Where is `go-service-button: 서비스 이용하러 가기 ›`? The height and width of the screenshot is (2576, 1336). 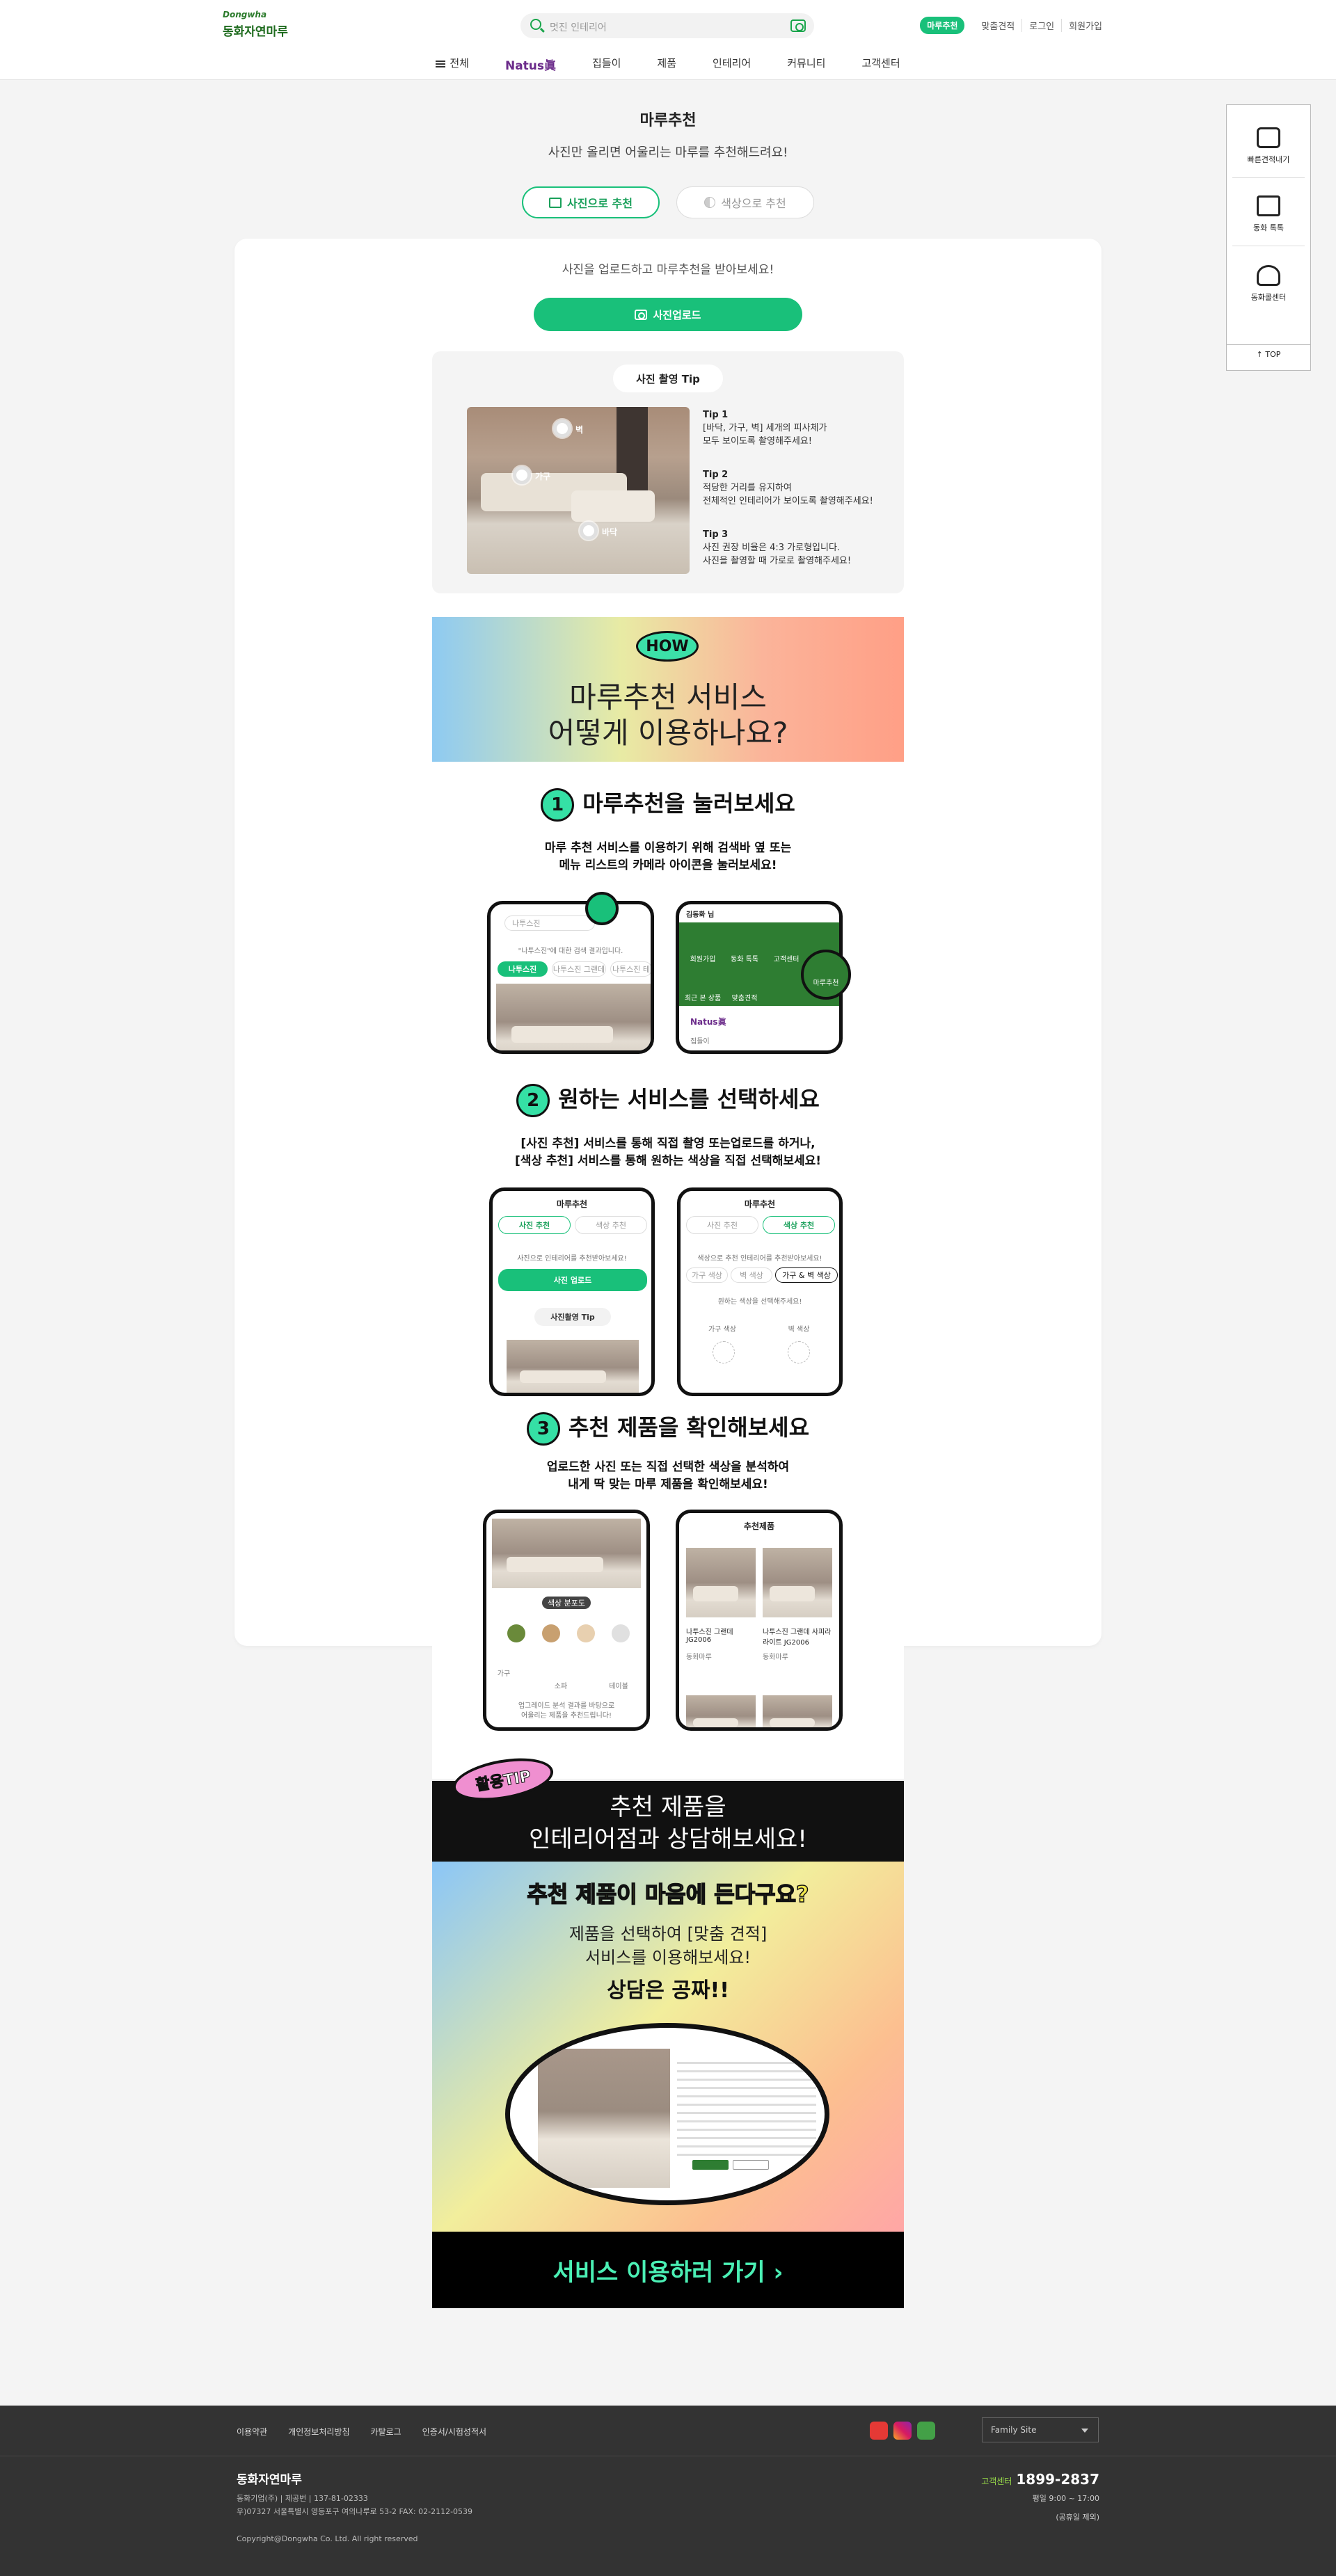
go-service-button: 서비스 이용하러 가기 › is located at coordinates (668, 2270).